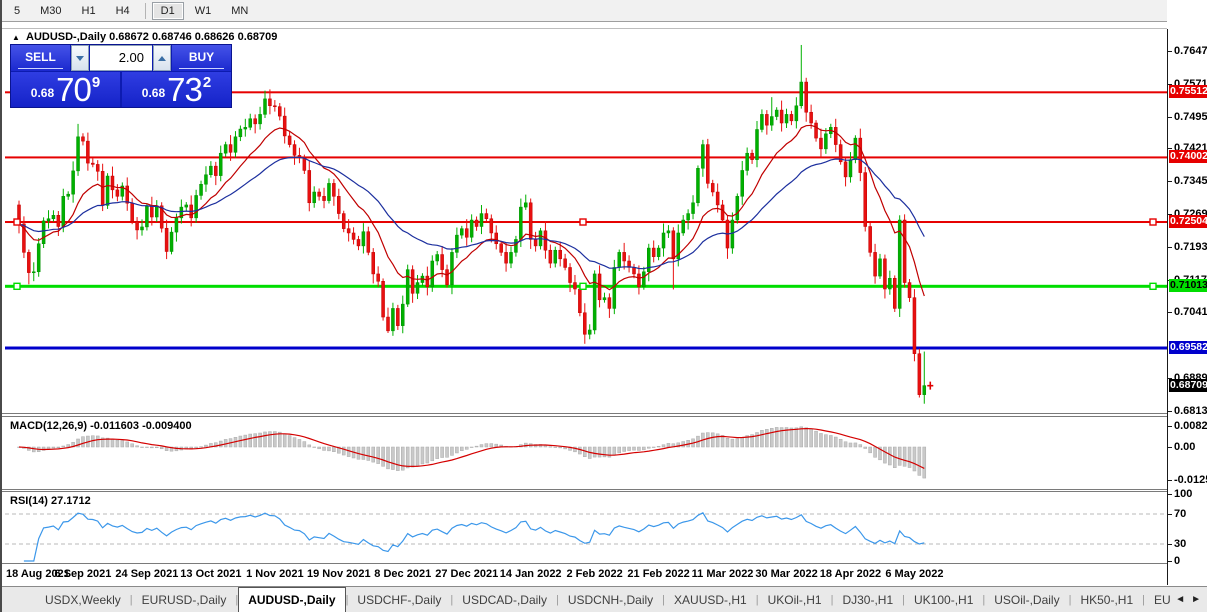 This screenshot has height=612, width=1207. Describe the element at coordinates (504, 599) in the screenshot. I see `chart-tab-usdcad-daily: USDCAD-,Daily` at that location.